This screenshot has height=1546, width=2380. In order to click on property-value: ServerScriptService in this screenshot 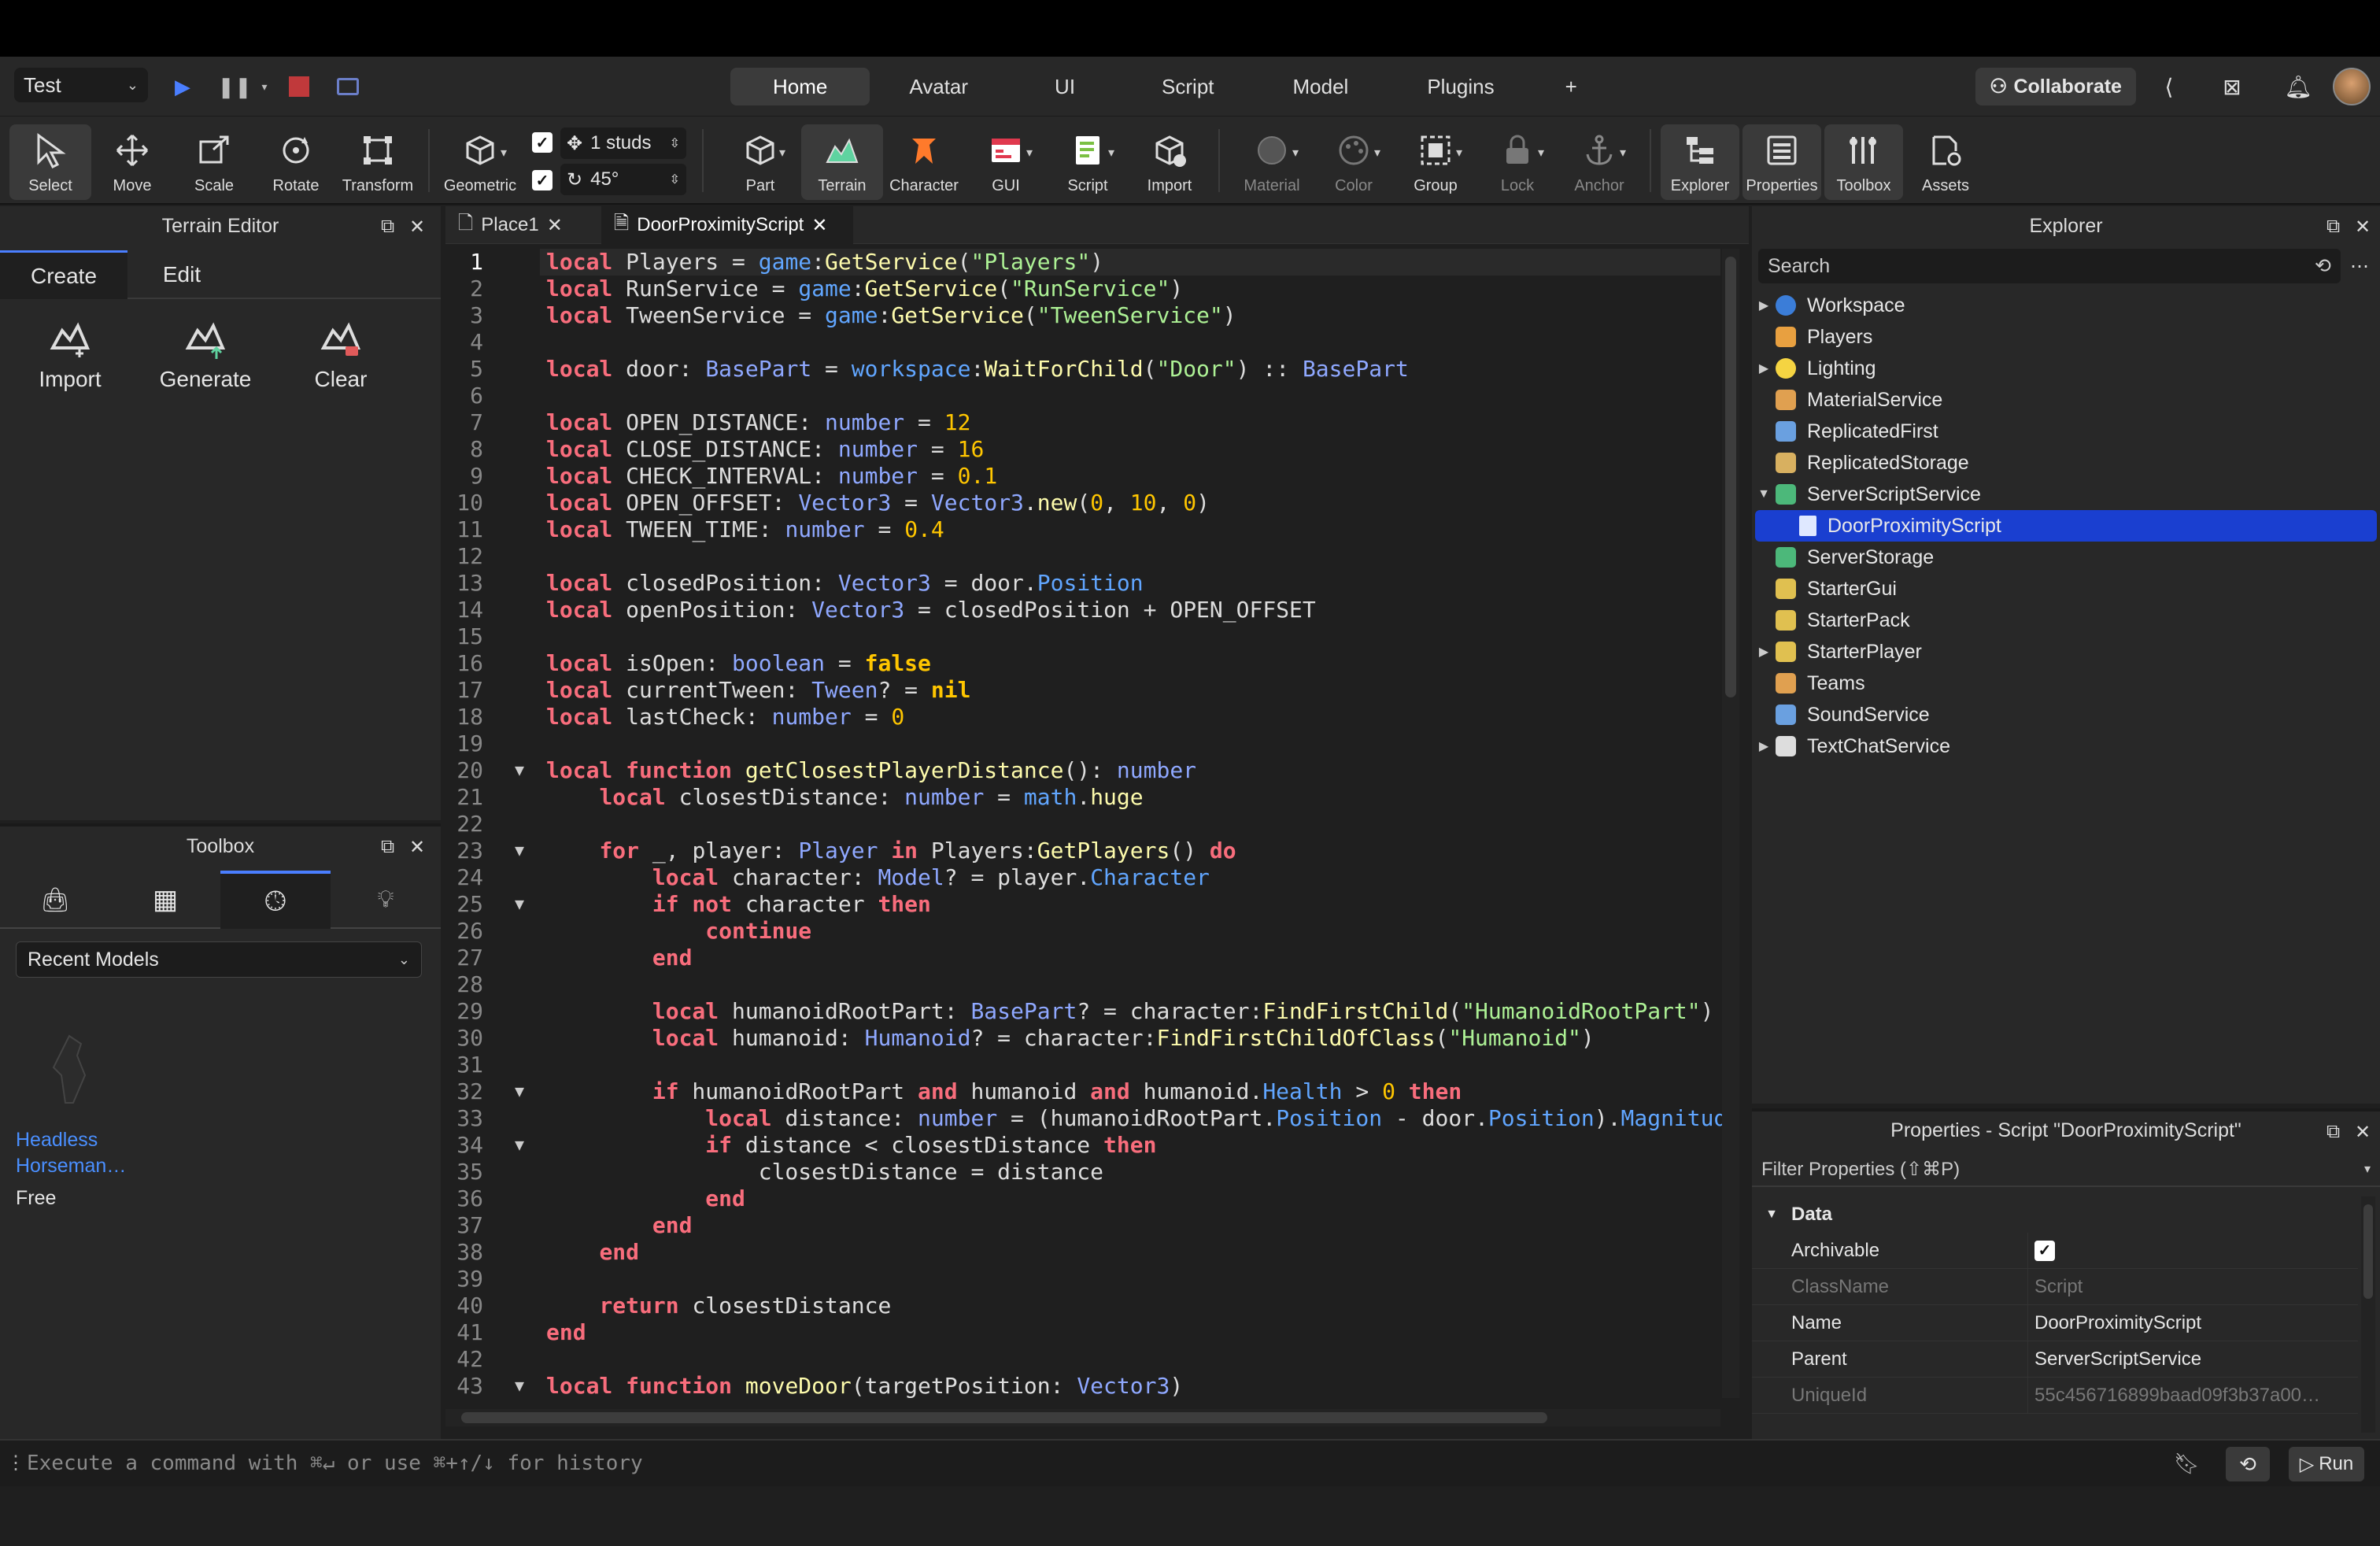, I will do `click(2184, 1359)`.